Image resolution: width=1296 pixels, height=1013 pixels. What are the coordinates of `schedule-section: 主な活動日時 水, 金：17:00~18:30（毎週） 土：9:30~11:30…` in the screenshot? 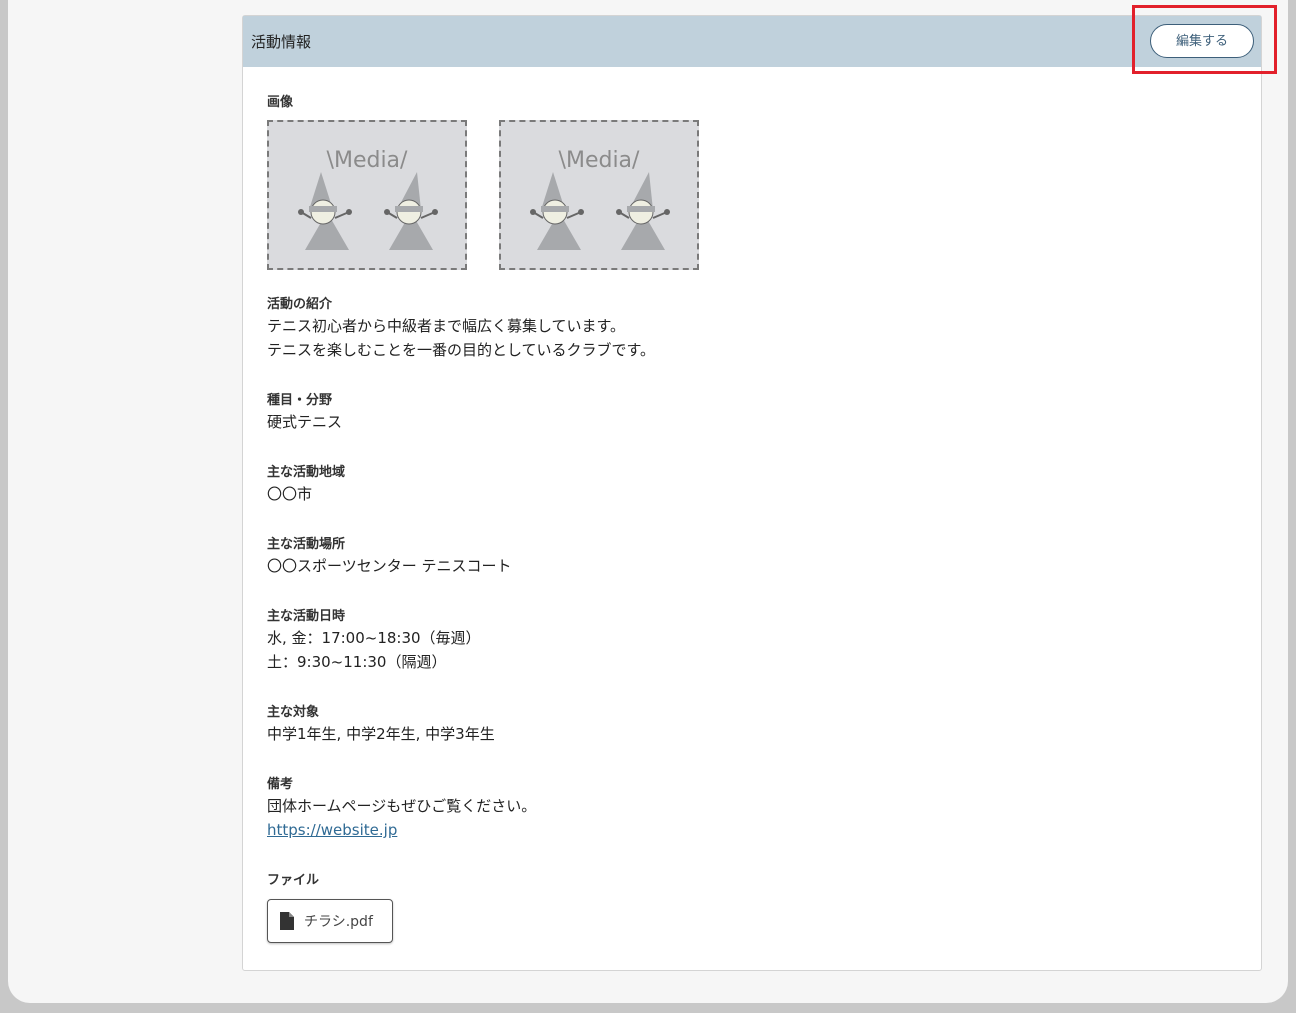 It's located at (374, 641).